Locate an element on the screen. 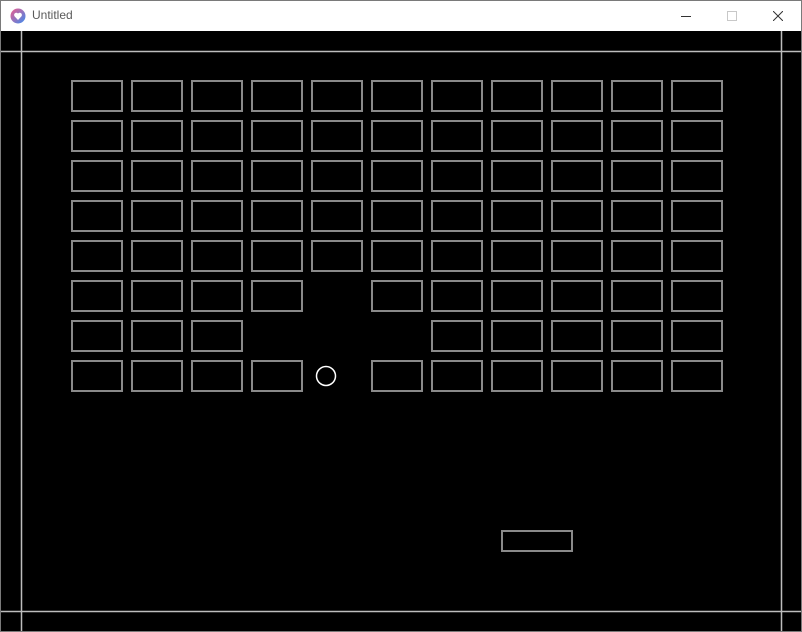 This screenshot has width=802, height=632. app-heart-icon is located at coordinates (18, 16).